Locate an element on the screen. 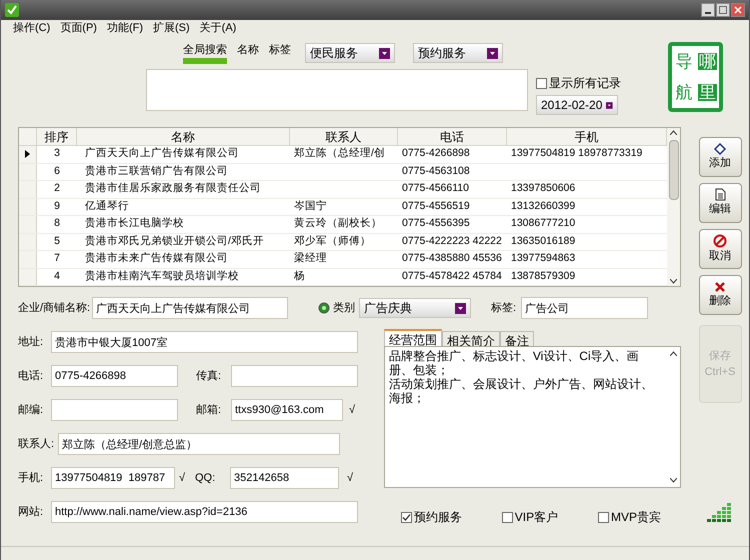 The width and height of the screenshot is (750, 560). table-cell-text: 贵港市桂南汽车驾驶员培训学校 is located at coordinates (162, 276).